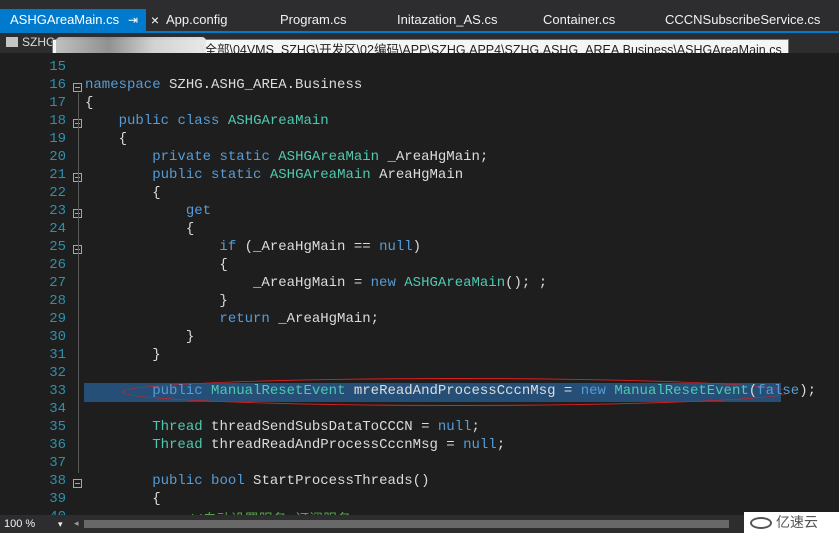  What do you see at coordinates (57, 445) in the screenshot?
I see `line-number: 36` at bounding box center [57, 445].